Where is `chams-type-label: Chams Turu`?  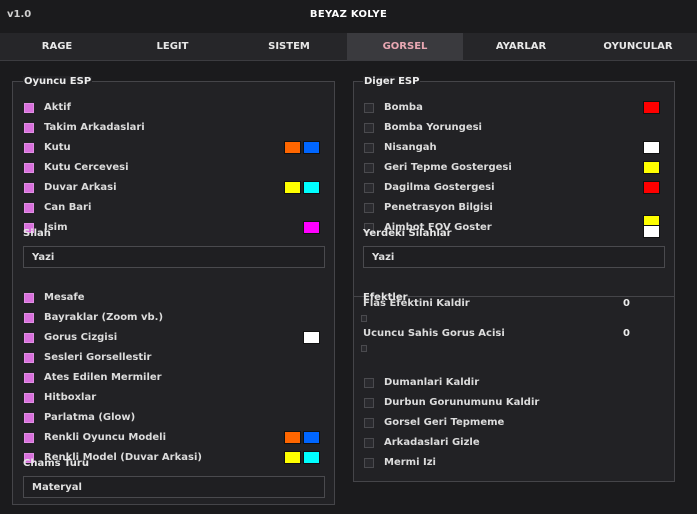 chams-type-label: Chams Turu is located at coordinates (56, 463).